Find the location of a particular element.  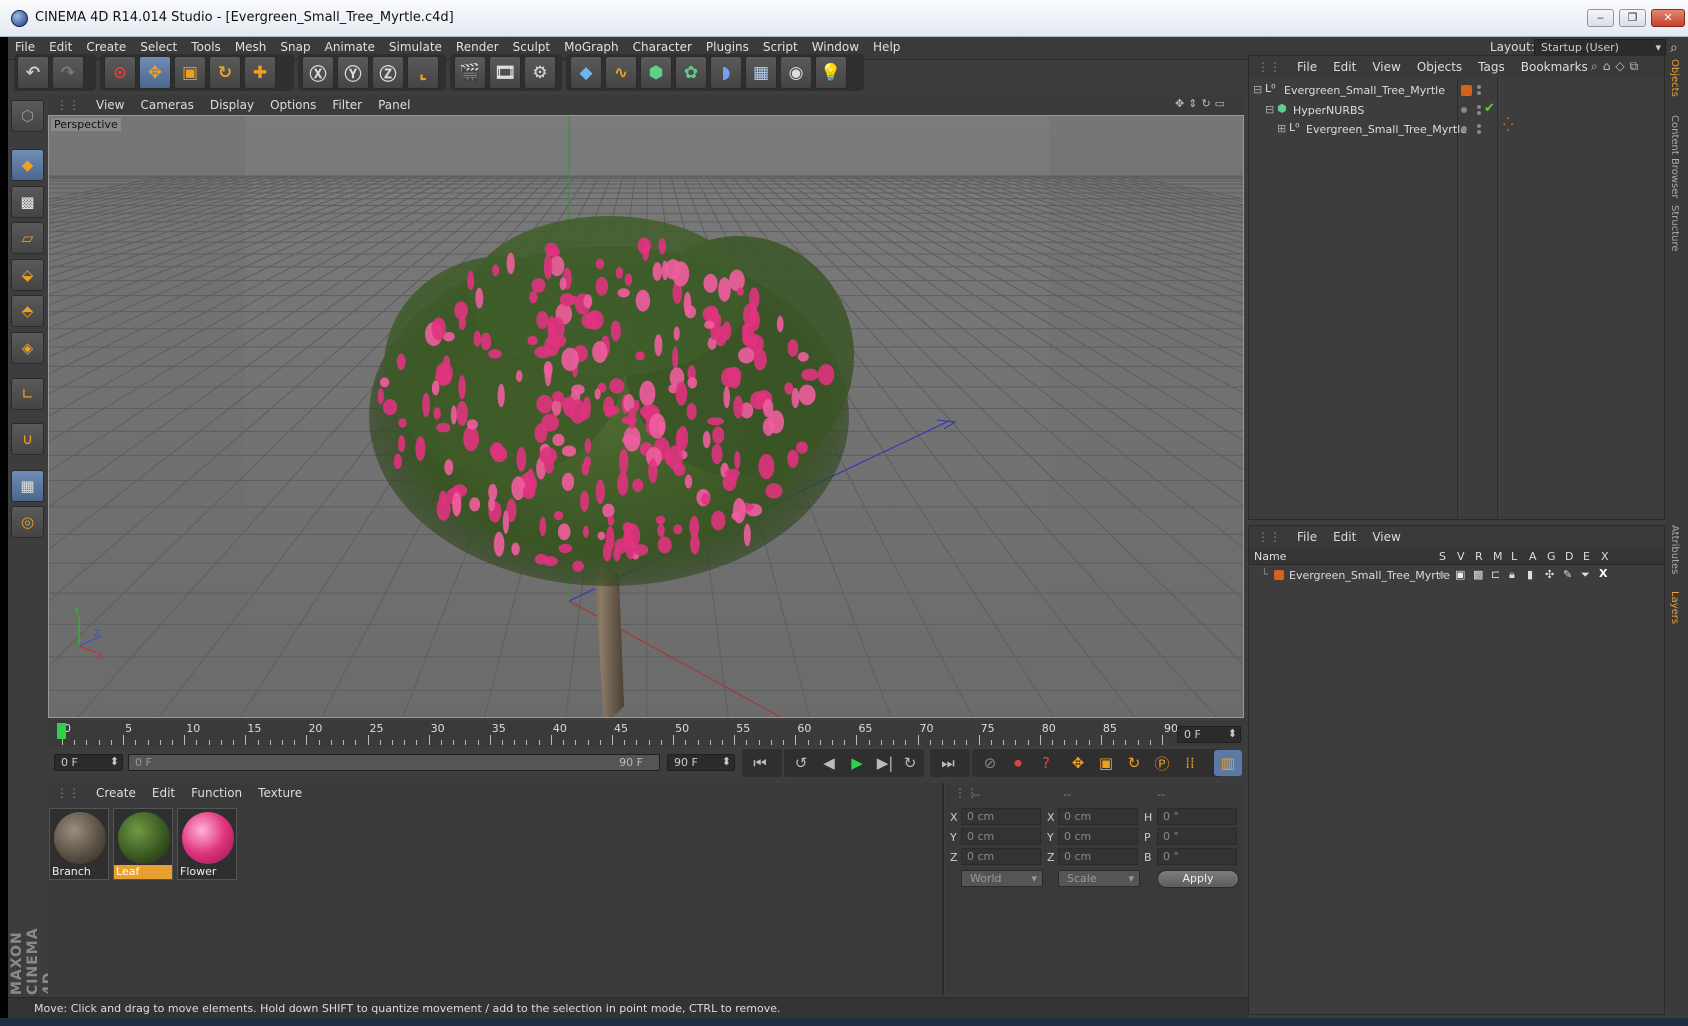

om-menu-objects: Objects is located at coordinates (1439, 65).